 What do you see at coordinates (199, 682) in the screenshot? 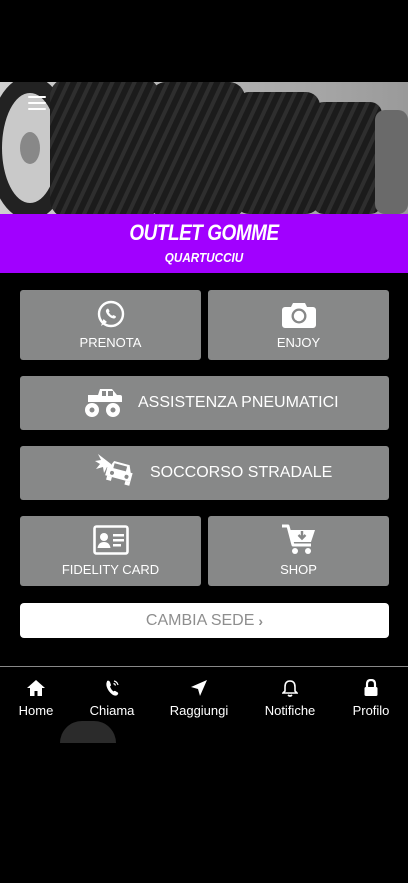
I see `location-arrow-icon` at bounding box center [199, 682].